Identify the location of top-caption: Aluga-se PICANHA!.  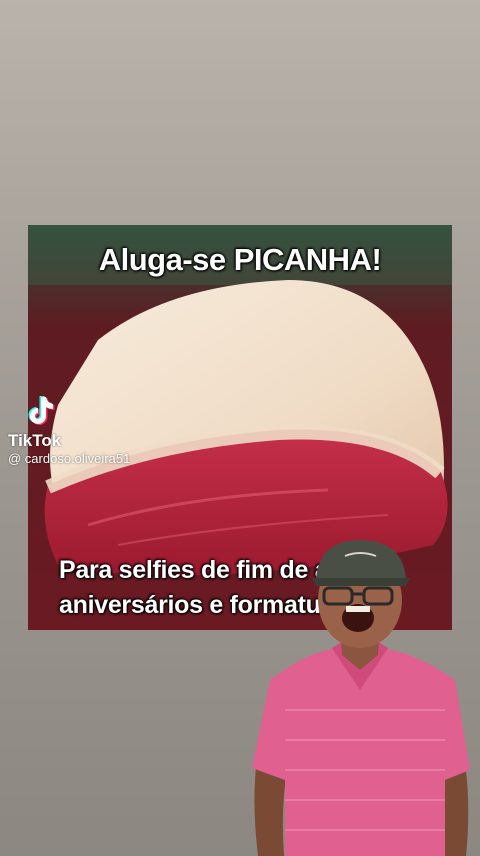
(240, 259).